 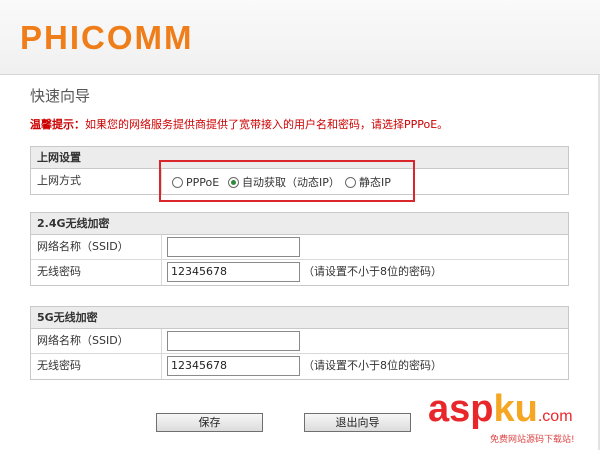 I want to click on wifi-5g-password-input: 12345678, so click(x=233, y=366).